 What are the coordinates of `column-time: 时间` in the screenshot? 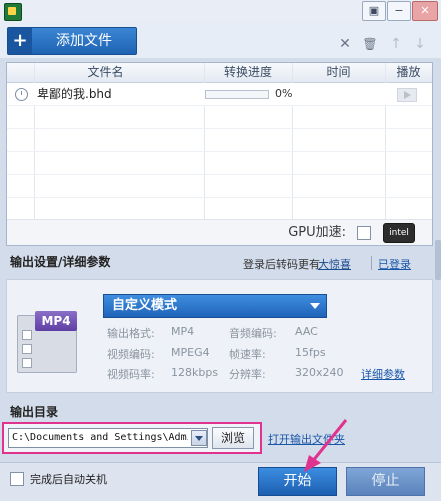 It's located at (338, 72).